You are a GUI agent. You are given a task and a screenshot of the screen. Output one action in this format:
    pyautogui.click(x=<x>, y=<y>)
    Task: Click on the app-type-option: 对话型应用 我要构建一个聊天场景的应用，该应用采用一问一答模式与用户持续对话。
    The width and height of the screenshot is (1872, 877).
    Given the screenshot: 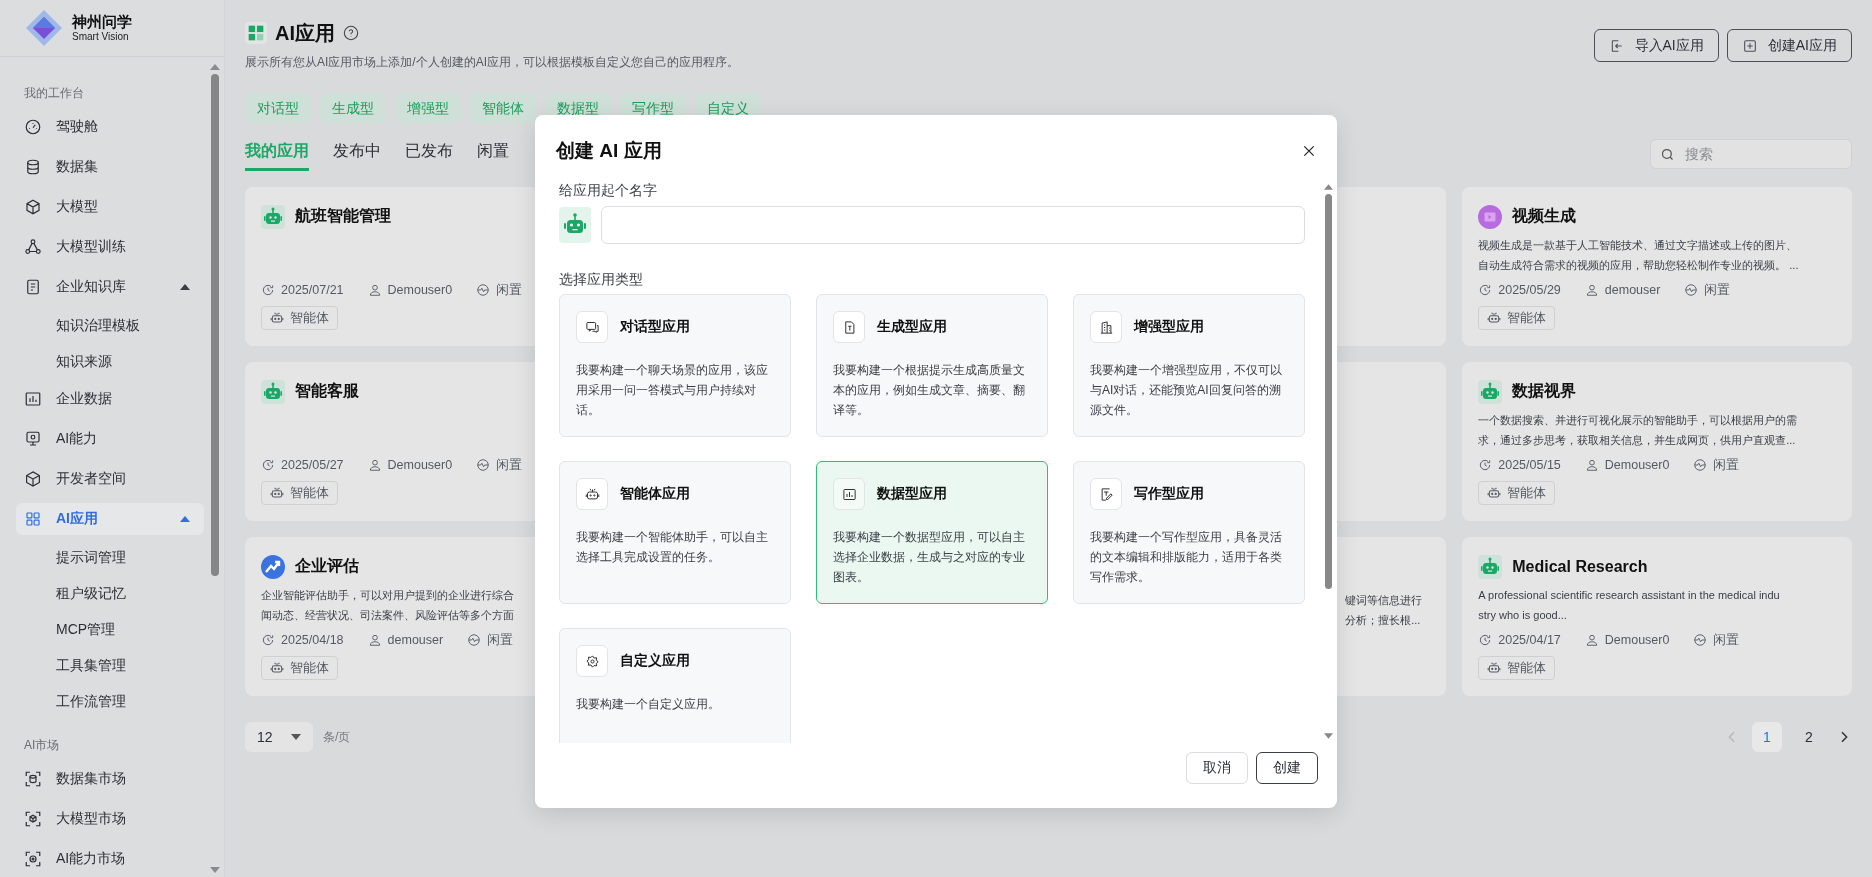 What is the action you would take?
    pyautogui.click(x=675, y=365)
    